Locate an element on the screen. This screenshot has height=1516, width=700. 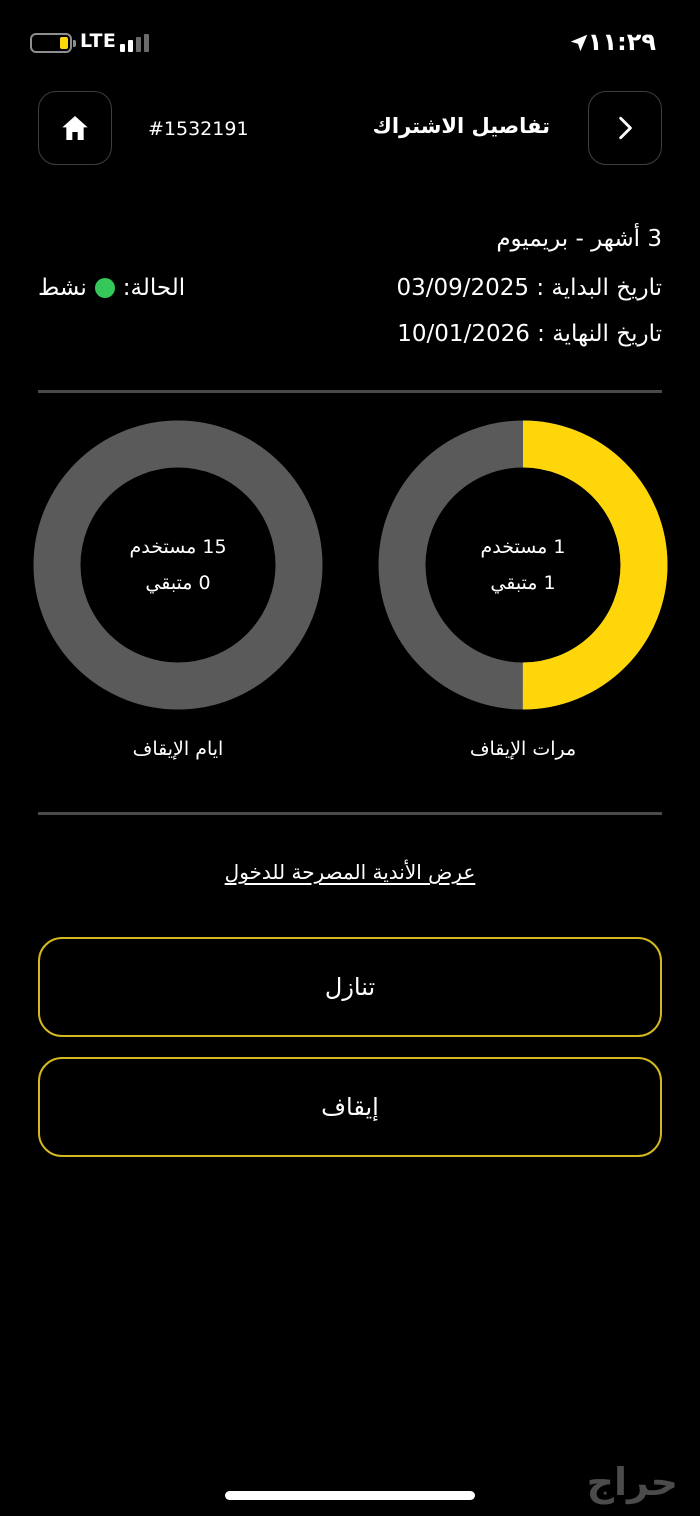
status-indicator: الحالة: نشط is located at coordinates (111, 288).